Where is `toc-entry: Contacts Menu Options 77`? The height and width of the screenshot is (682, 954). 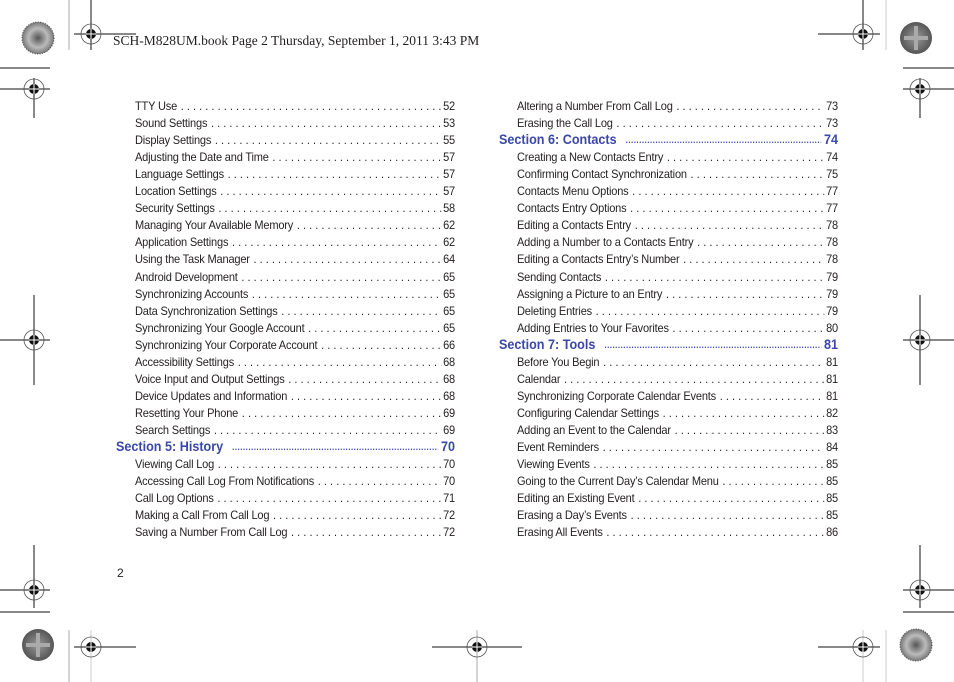
toc-entry: Contacts Menu Options 77 is located at coordinates (677, 189).